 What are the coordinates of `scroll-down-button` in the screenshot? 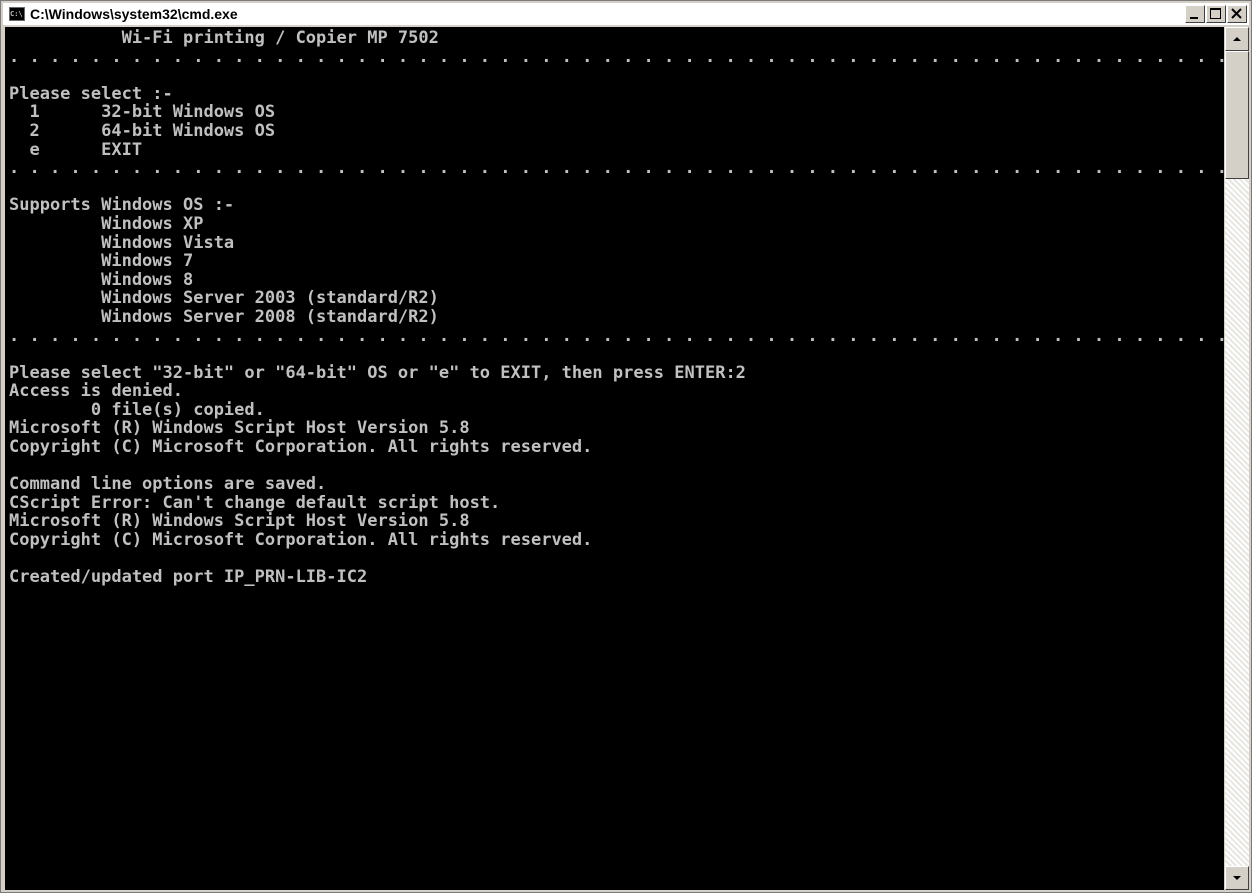 It's located at (1237, 878).